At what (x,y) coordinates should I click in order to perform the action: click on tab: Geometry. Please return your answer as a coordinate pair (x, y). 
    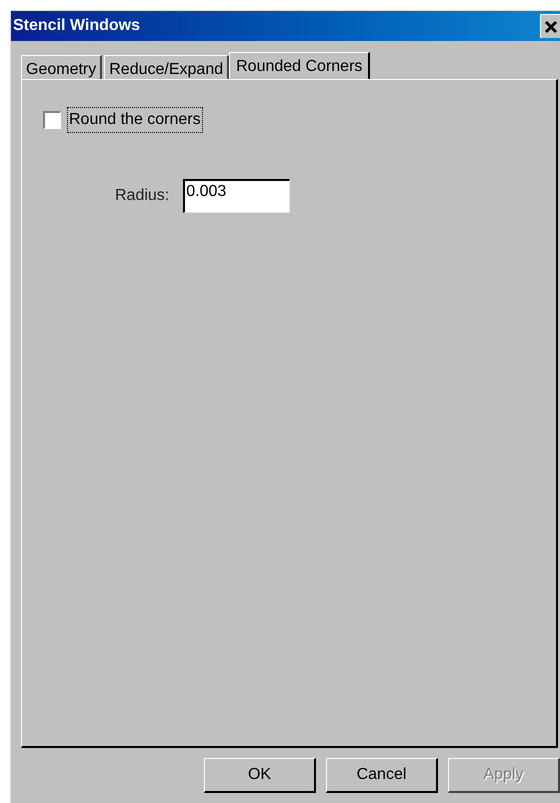
    Looking at the image, I should click on (61, 67).